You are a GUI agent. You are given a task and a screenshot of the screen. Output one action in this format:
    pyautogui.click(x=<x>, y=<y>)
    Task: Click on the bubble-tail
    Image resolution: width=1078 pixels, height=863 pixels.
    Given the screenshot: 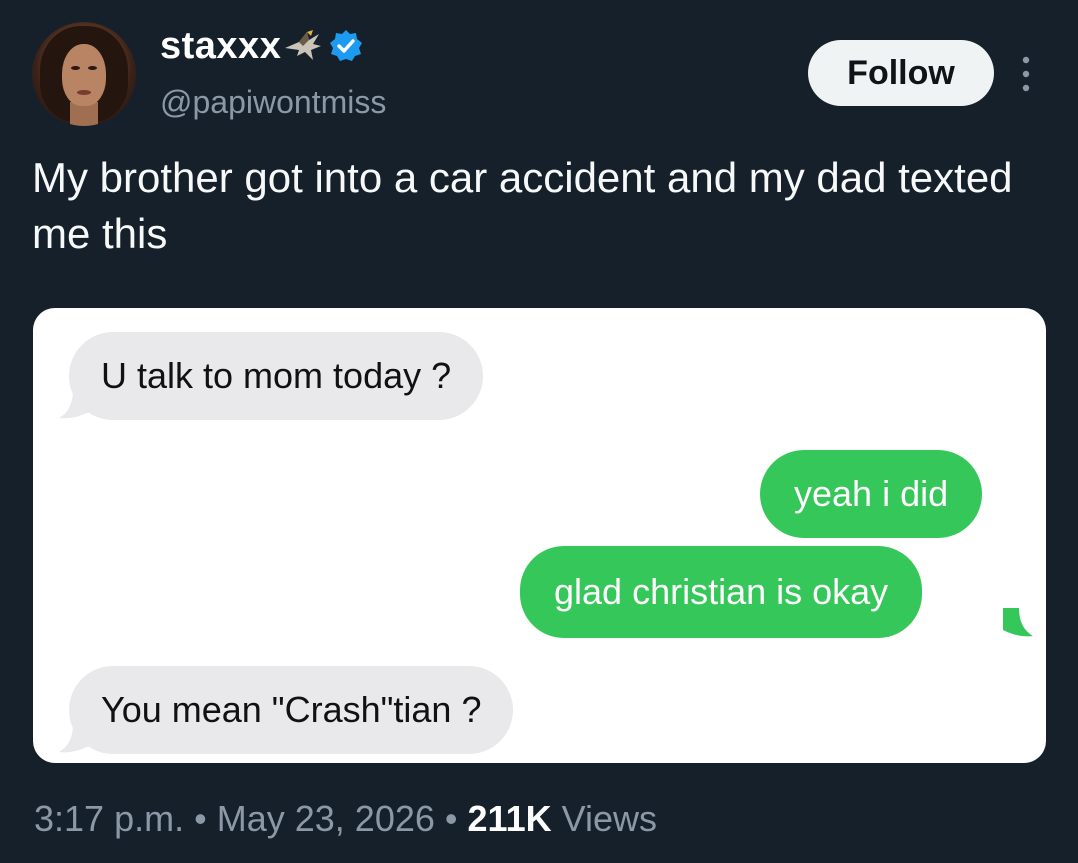 What is the action you would take?
    pyautogui.click(x=1018, y=622)
    